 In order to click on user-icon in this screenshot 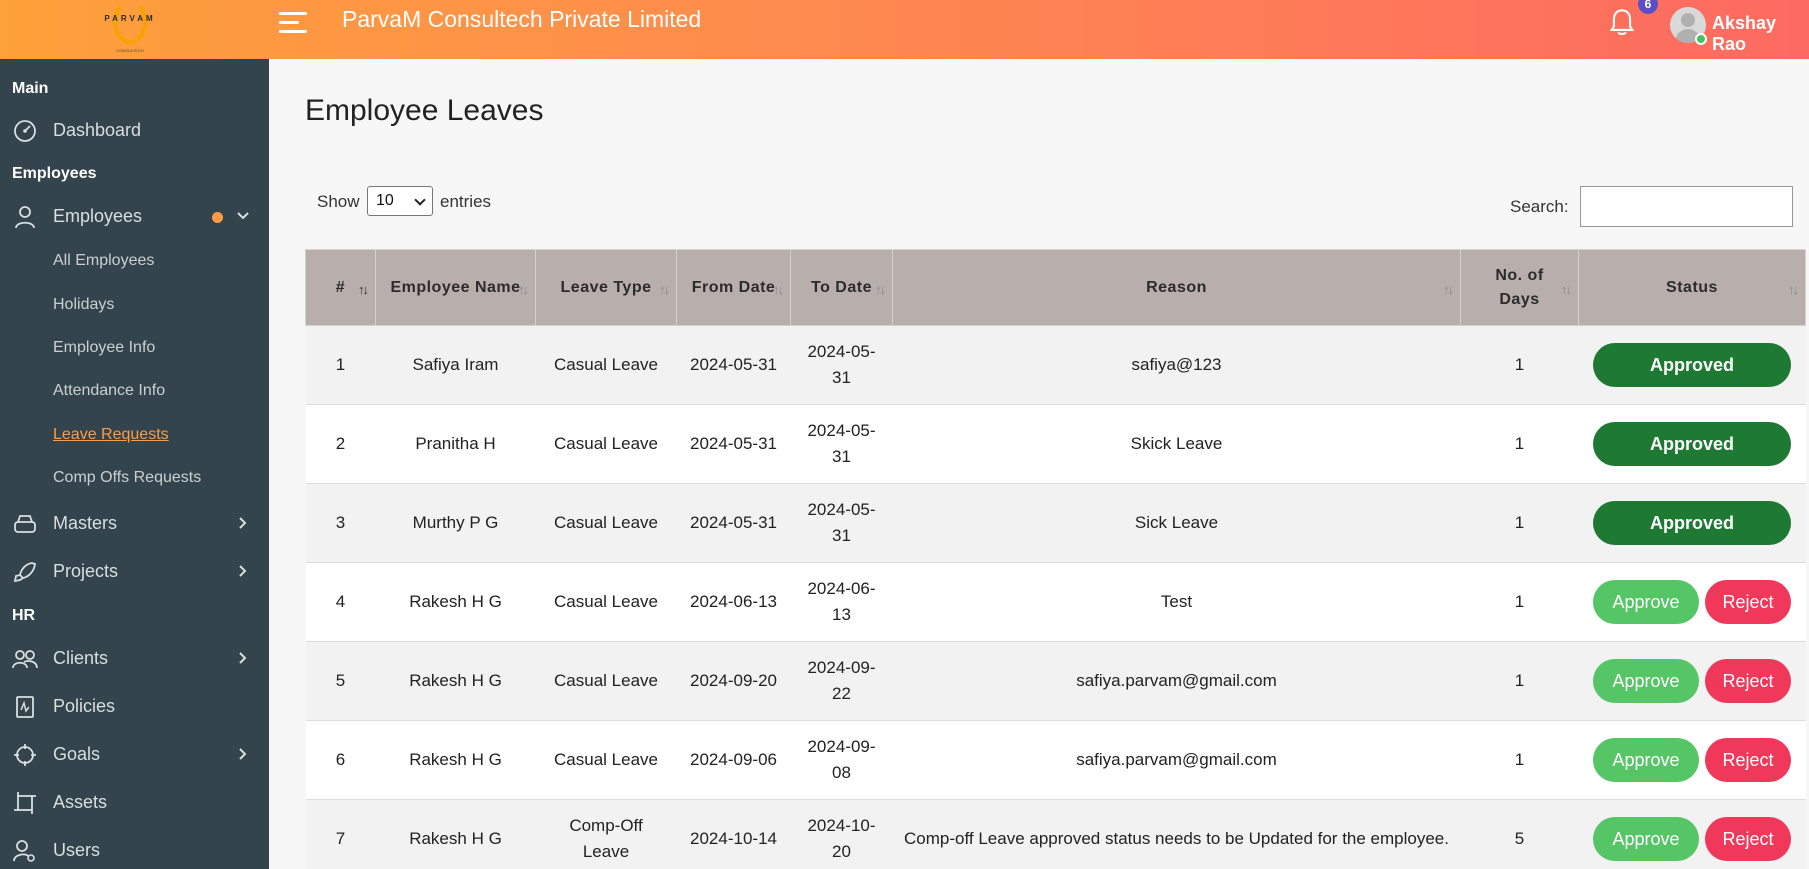, I will do `click(25, 217)`.